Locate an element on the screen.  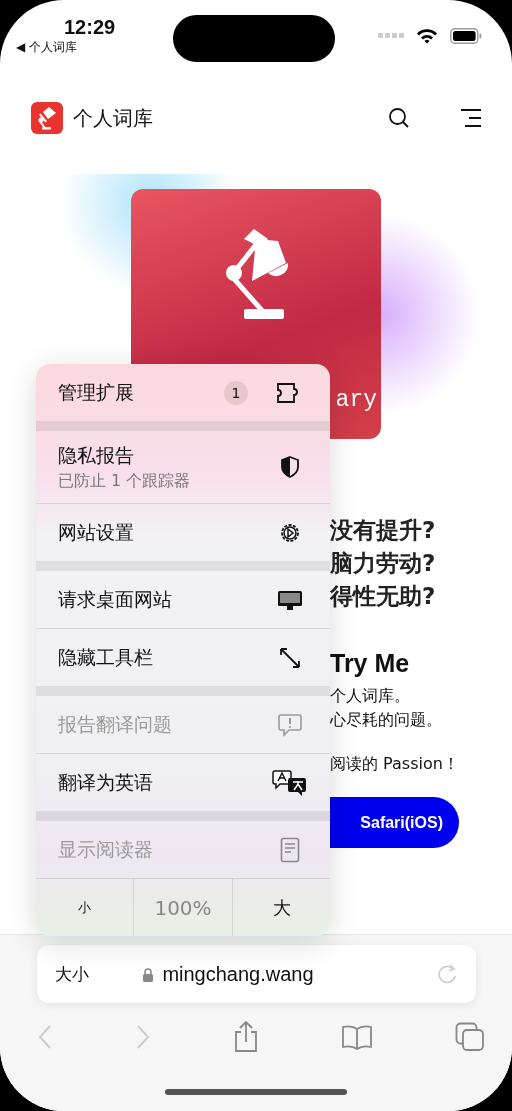
lamp-logo-icon is located at coordinates (47, 118).